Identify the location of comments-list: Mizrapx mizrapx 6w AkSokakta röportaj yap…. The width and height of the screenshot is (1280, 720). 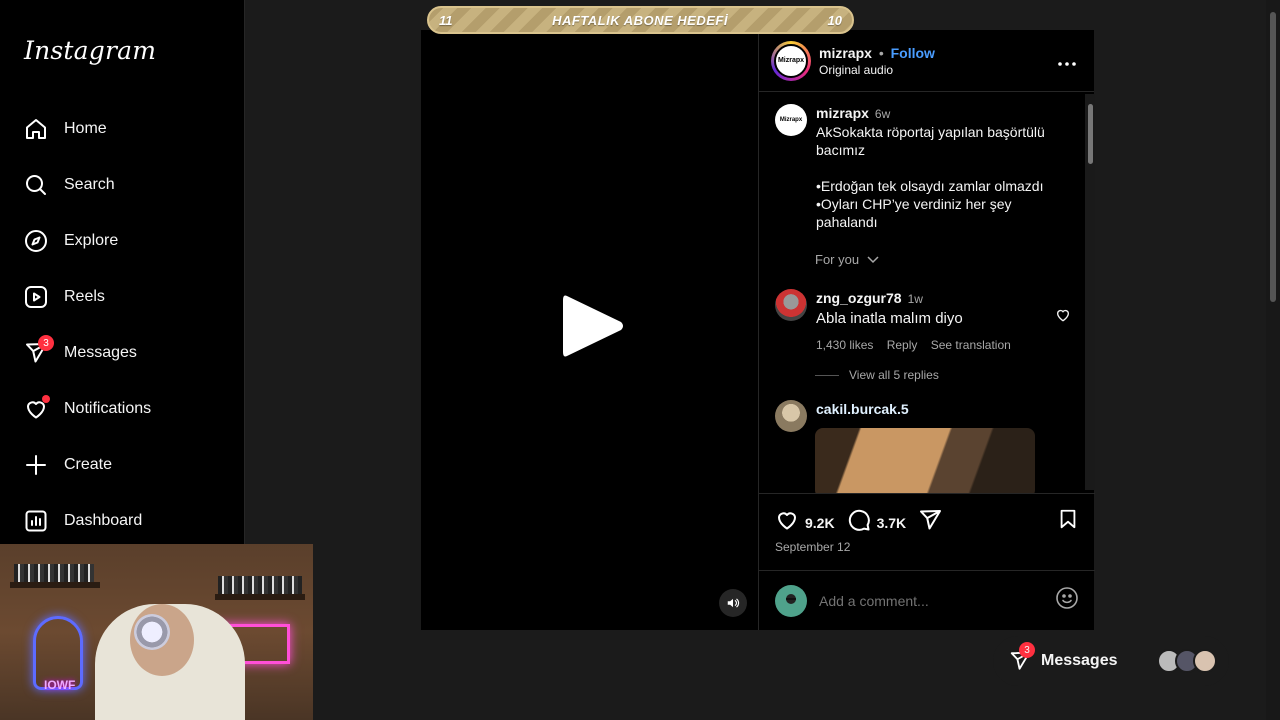
(927, 292).